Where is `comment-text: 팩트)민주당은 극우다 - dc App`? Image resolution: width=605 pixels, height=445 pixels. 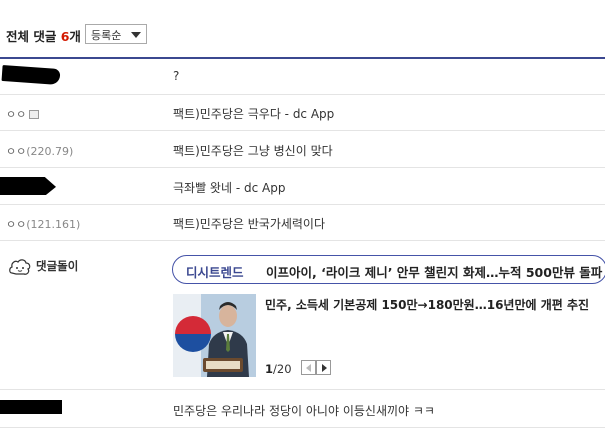
comment-text: 팩트)민주당은 극우다 - dc App is located at coordinates (254, 114).